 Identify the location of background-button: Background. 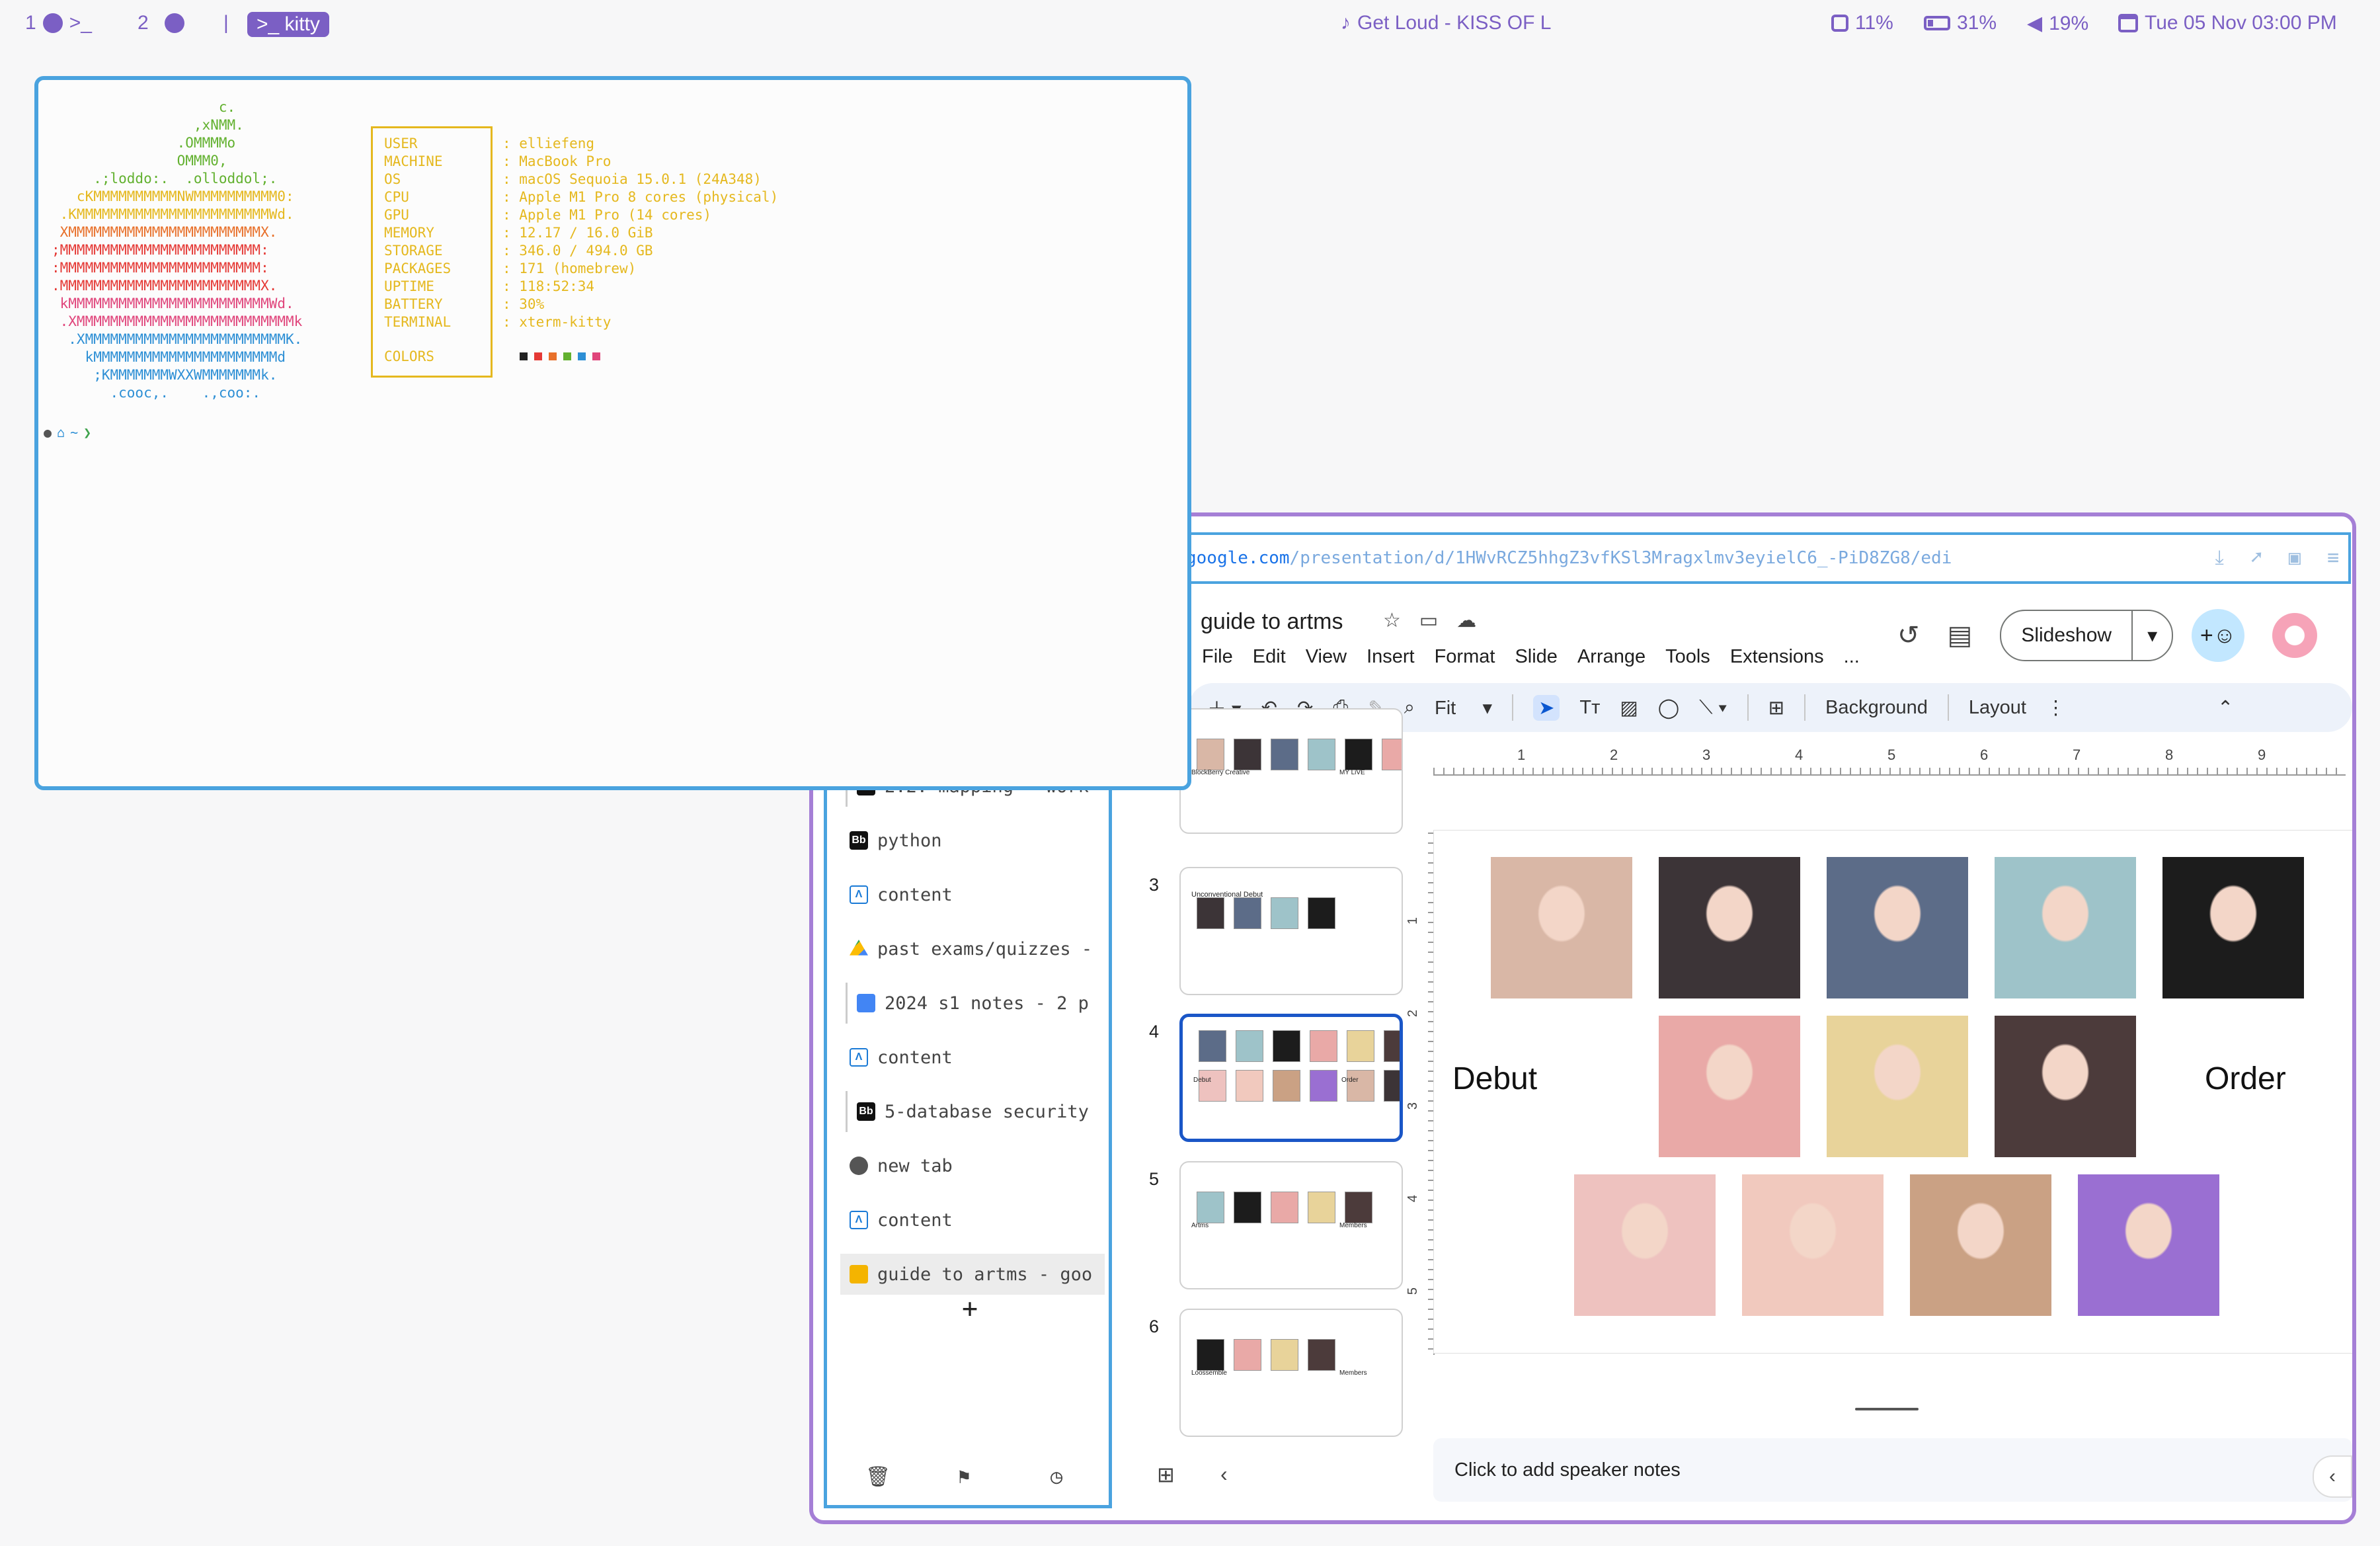
(1876, 708).